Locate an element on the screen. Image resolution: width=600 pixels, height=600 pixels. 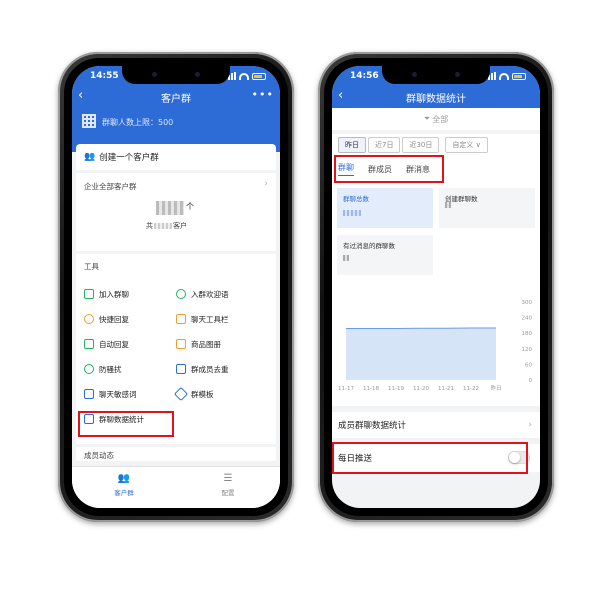
x-tick-label: 11-18 is located at coordinates (371, 389).